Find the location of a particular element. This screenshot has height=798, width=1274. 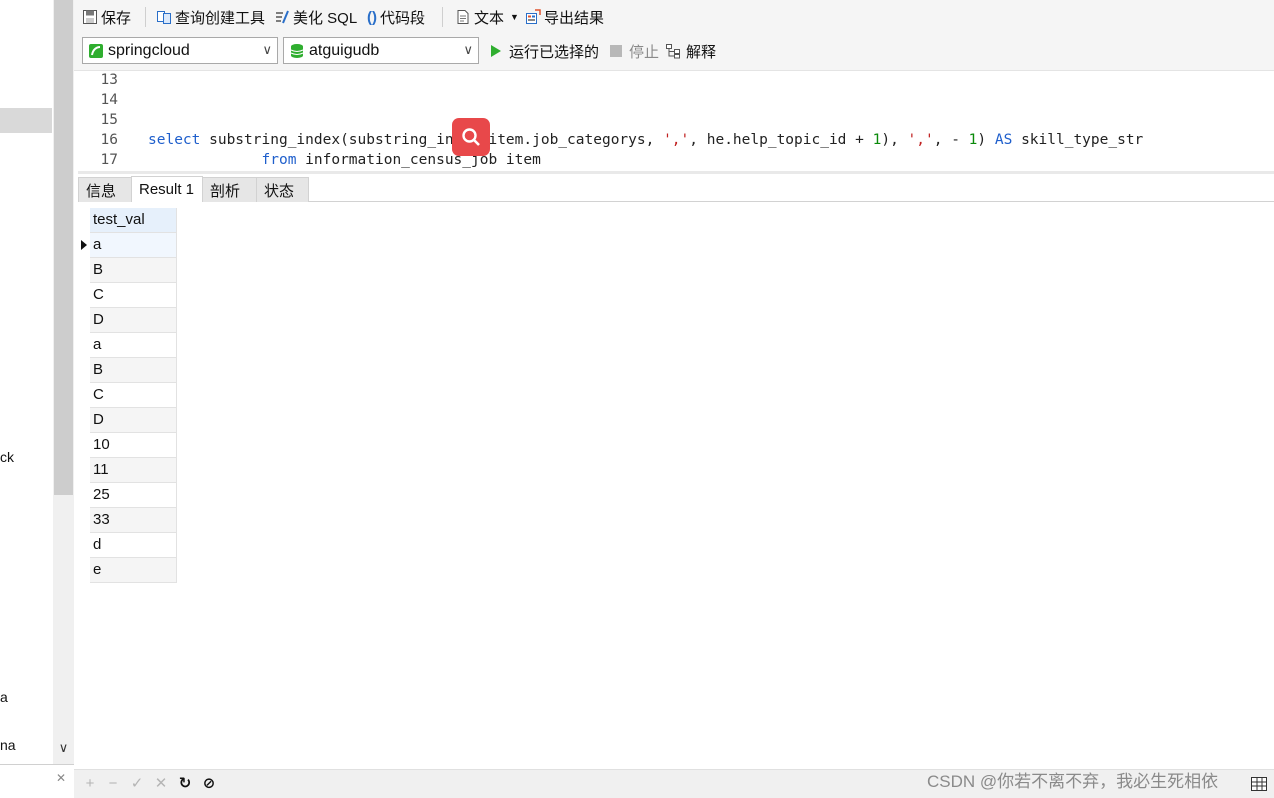

tab-info: 信息 is located at coordinates (105, 189).